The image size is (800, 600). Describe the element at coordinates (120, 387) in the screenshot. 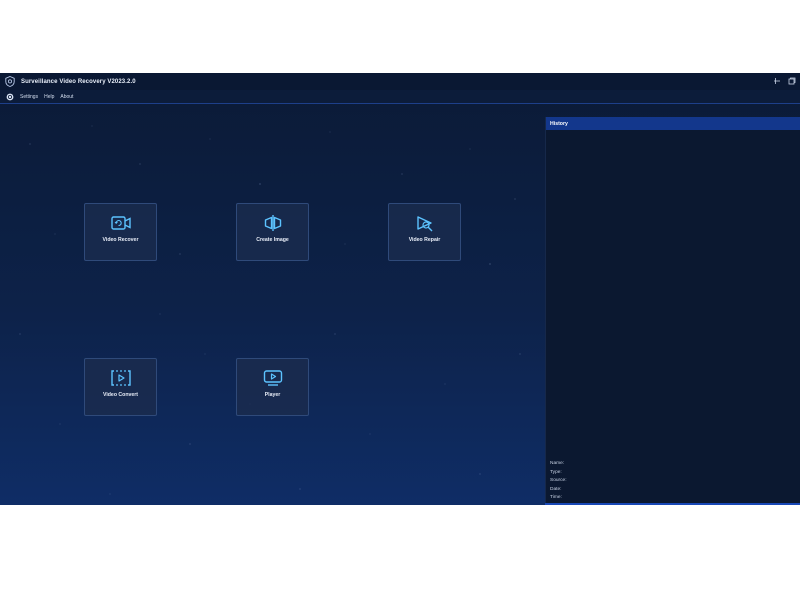

I see `video-convert-tile: Video Convert` at that location.